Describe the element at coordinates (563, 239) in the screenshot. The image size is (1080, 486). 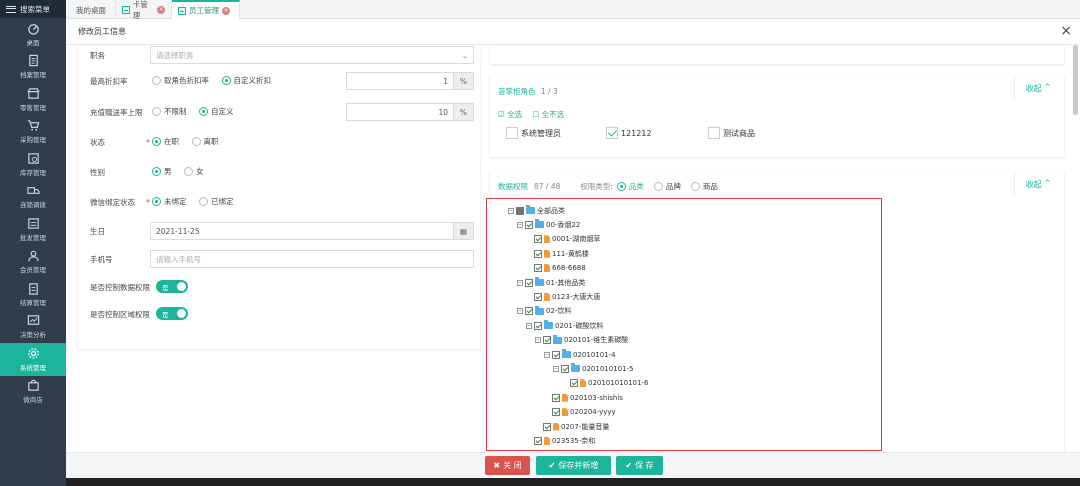
I see `tree-node: 0001-湖南烟草` at that location.